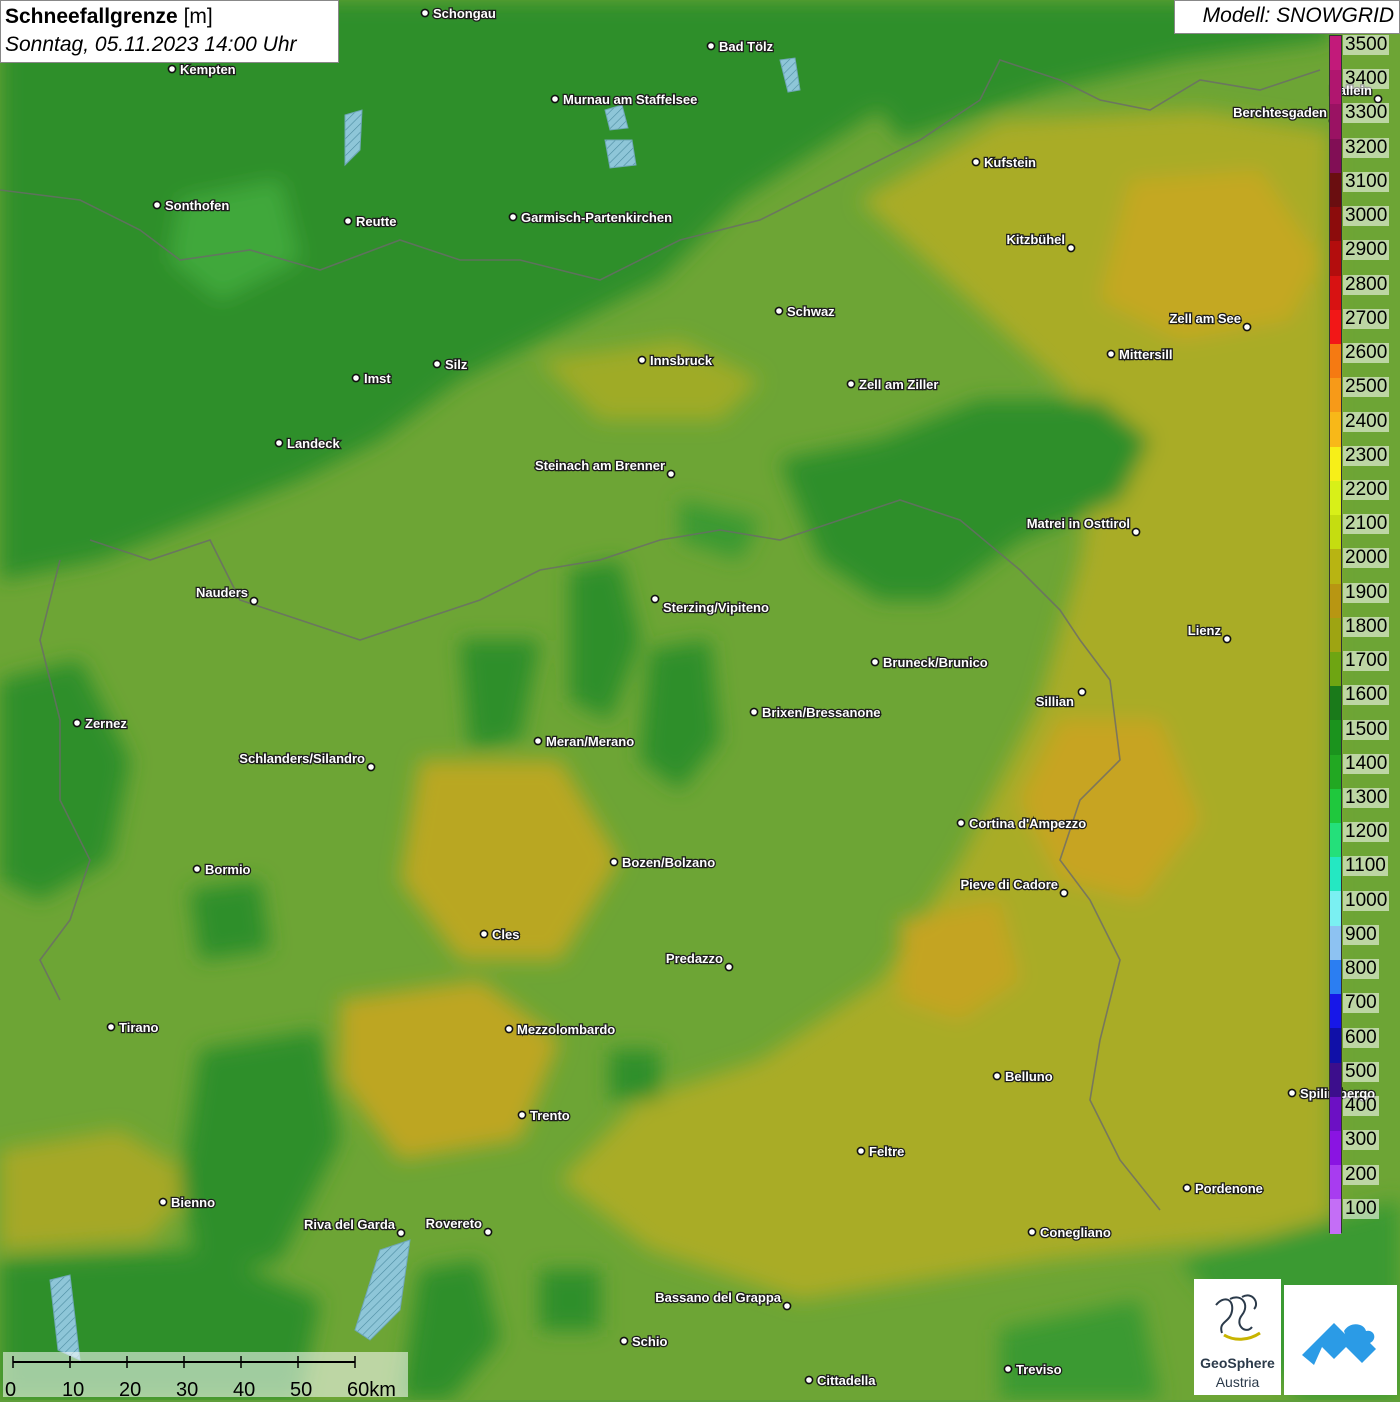 This screenshot has height=1402, width=1400. What do you see at coordinates (208, 69) in the screenshot?
I see `city-label: Kempten` at bounding box center [208, 69].